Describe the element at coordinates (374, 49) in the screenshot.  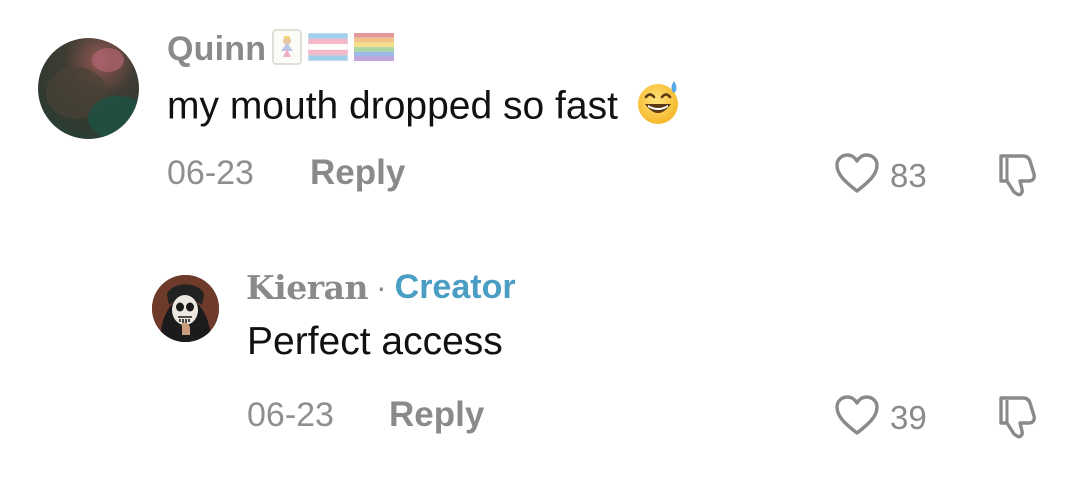
I see `rainbow-flag-badge-icon` at that location.